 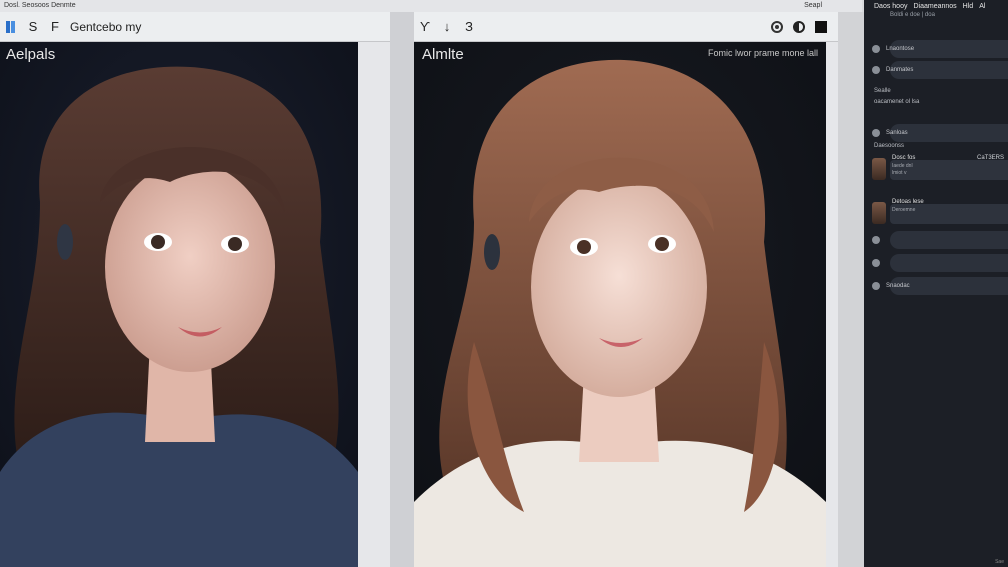 I want to click on sidebar-item: Danmates, so click(x=940, y=70).